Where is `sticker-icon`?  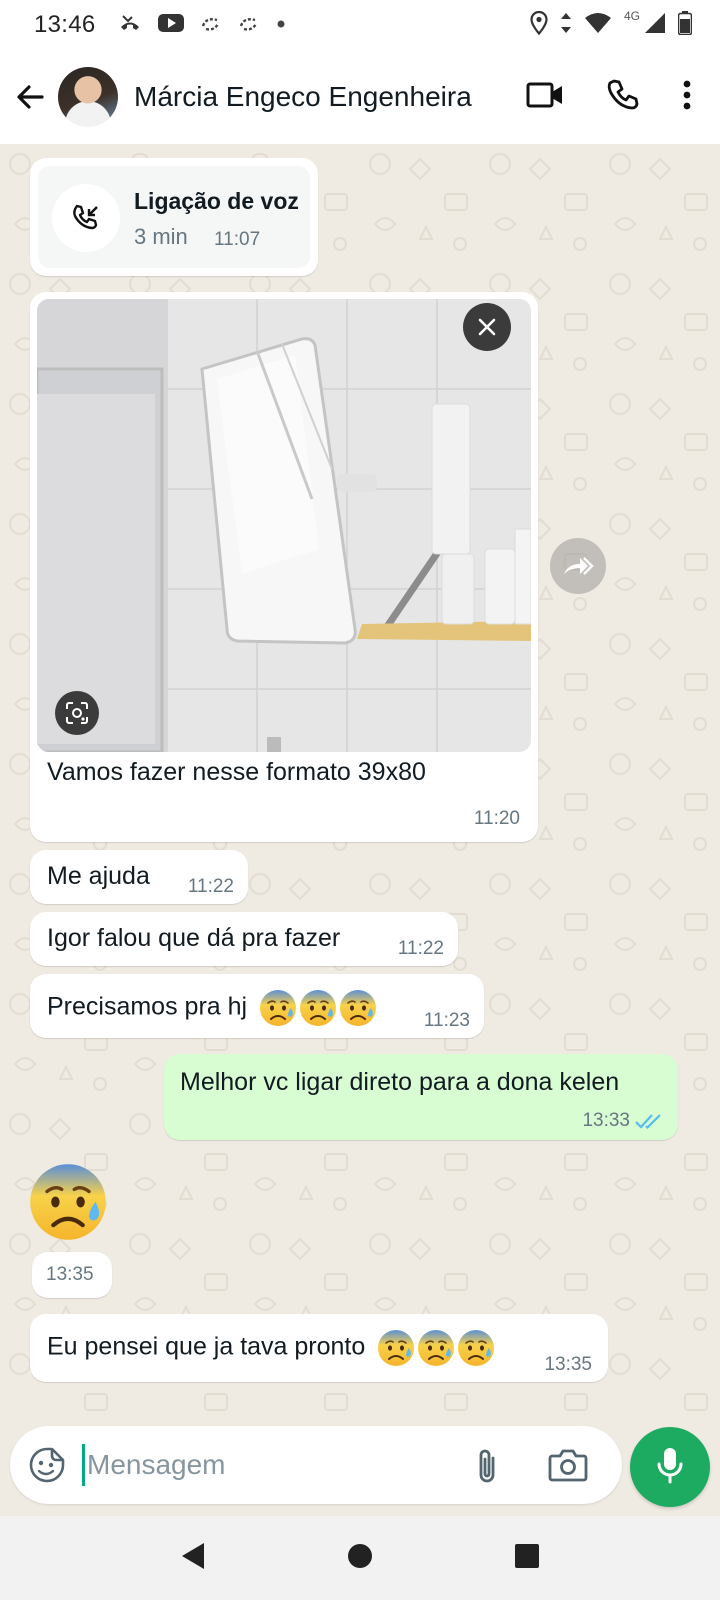
sticker-icon is located at coordinates (47, 1467).